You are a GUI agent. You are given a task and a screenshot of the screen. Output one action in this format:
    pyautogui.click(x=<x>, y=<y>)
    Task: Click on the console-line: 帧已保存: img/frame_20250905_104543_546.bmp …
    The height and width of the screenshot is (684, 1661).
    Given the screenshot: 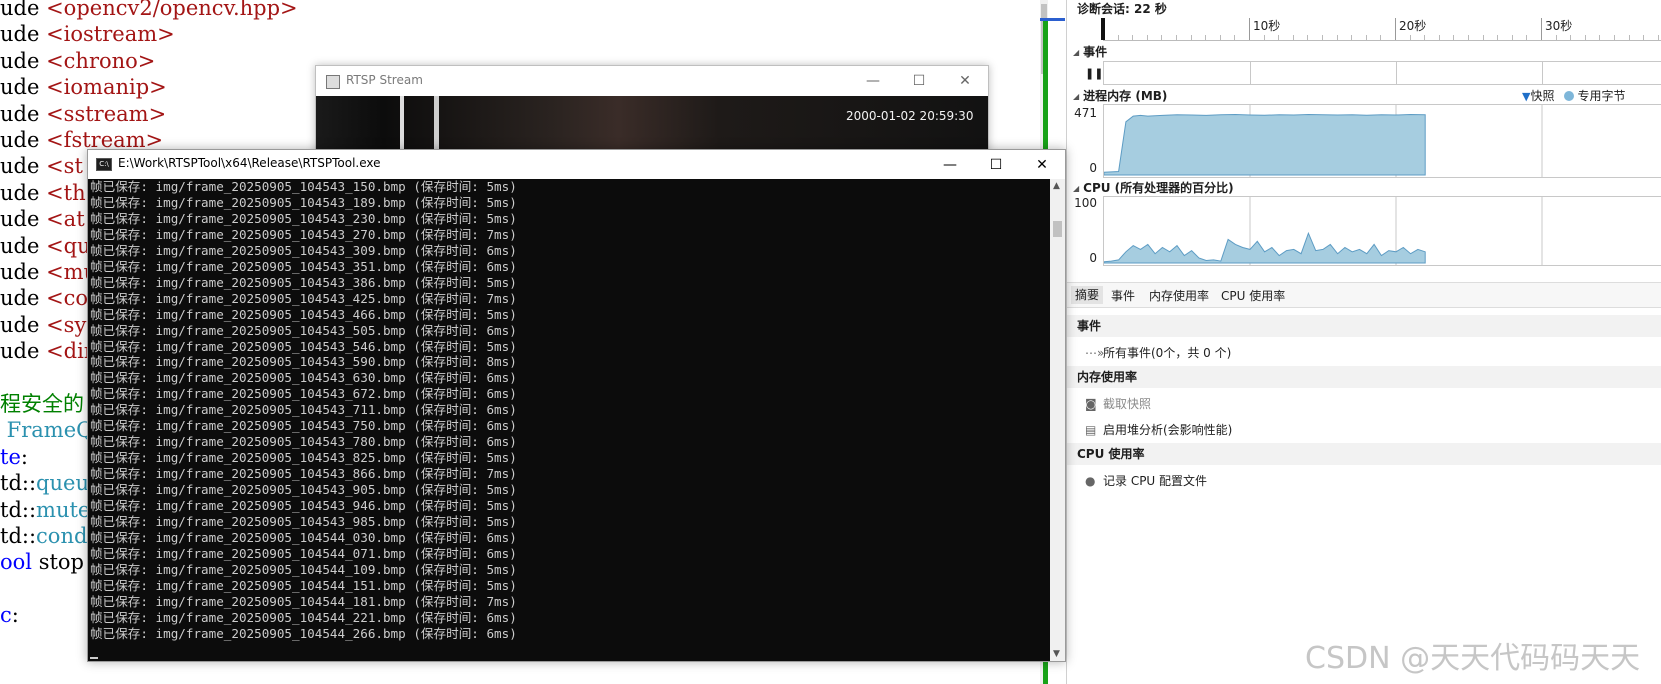 What is the action you would take?
    pyautogui.click(x=303, y=346)
    